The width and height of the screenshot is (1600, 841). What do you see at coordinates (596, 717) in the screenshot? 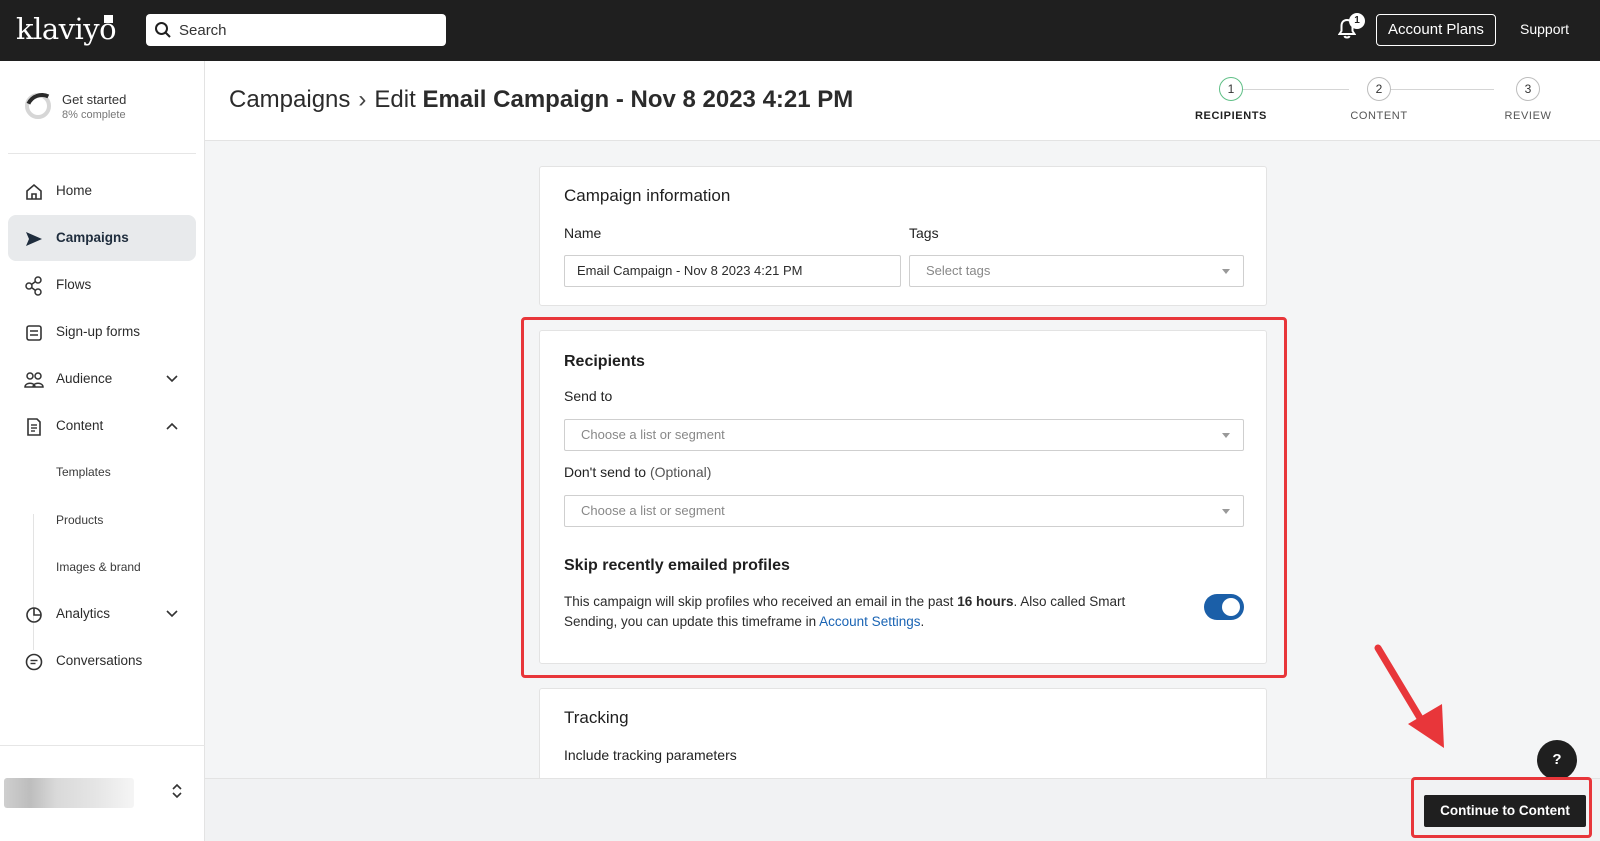
I see `tracking-title: Tracking` at bounding box center [596, 717].